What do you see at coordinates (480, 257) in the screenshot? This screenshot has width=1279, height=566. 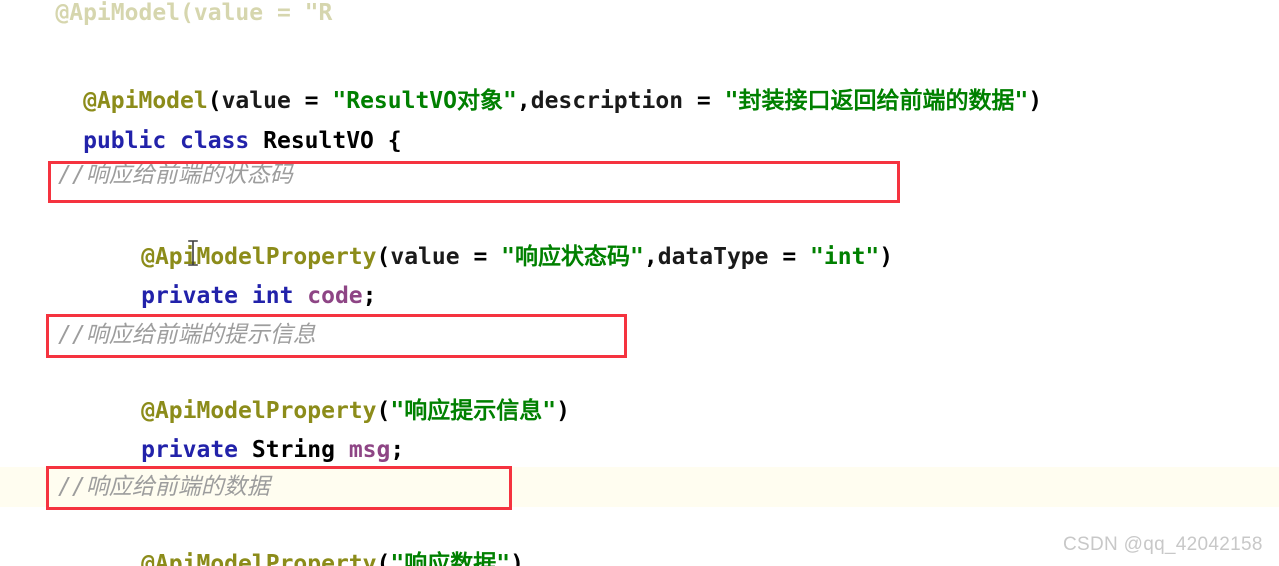 I see `code-annotation-eq-1: =` at bounding box center [480, 257].